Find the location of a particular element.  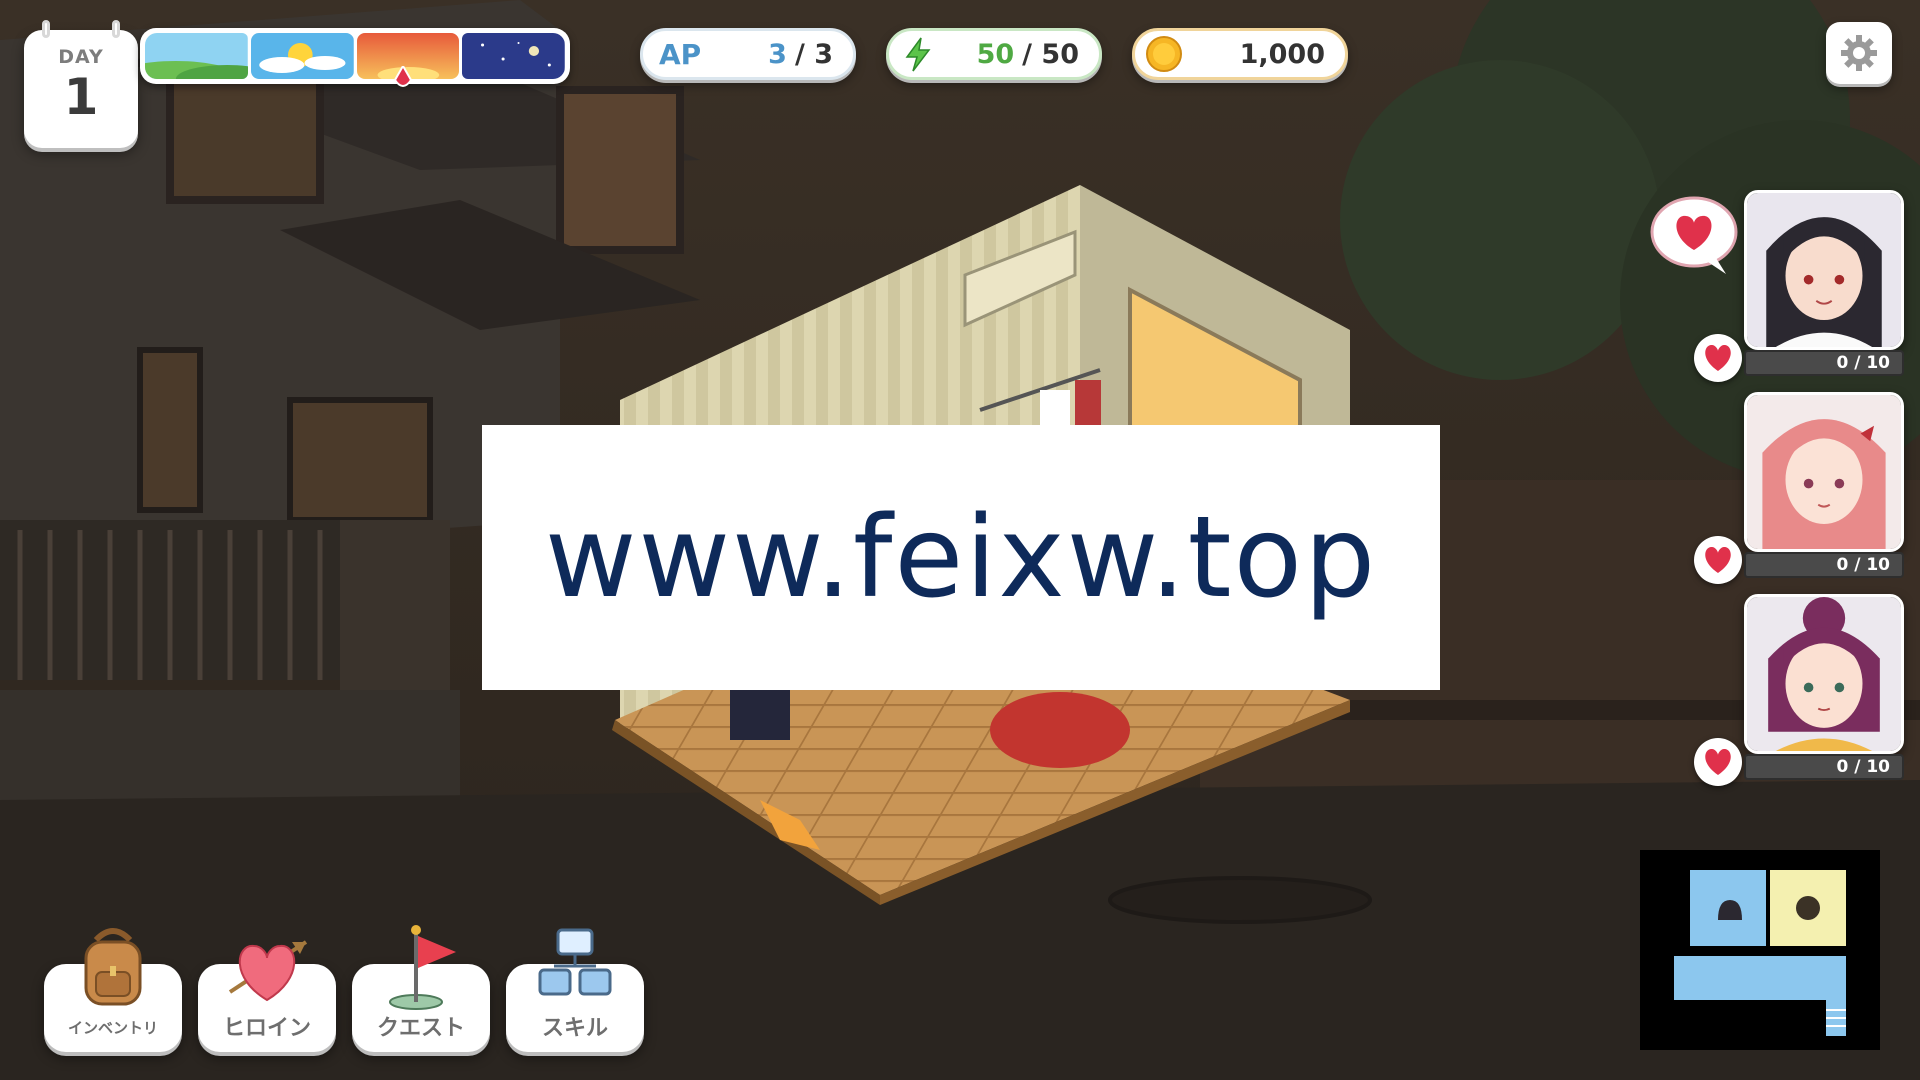

lightning-icon is located at coordinates (918, 54).